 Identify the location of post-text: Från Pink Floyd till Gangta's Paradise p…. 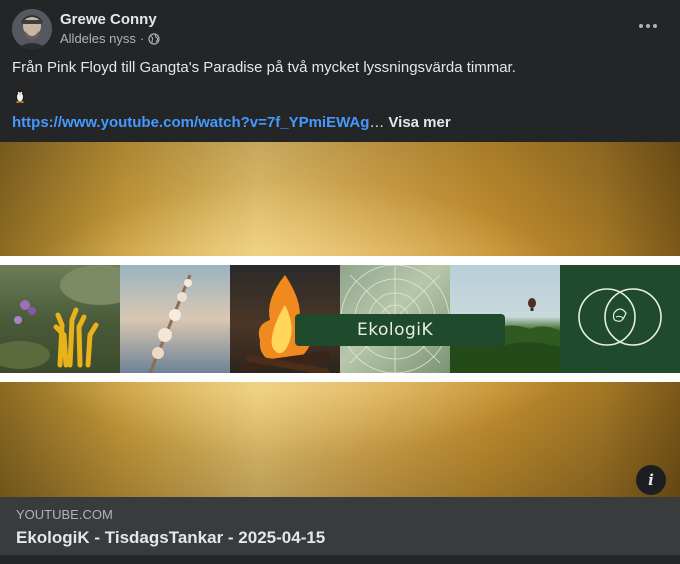
(264, 67).